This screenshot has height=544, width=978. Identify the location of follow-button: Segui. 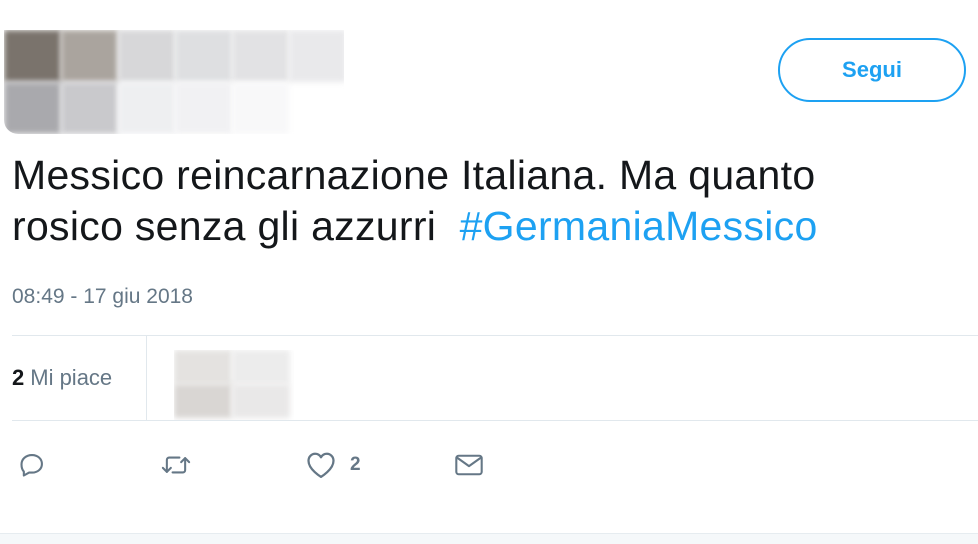
(872, 70).